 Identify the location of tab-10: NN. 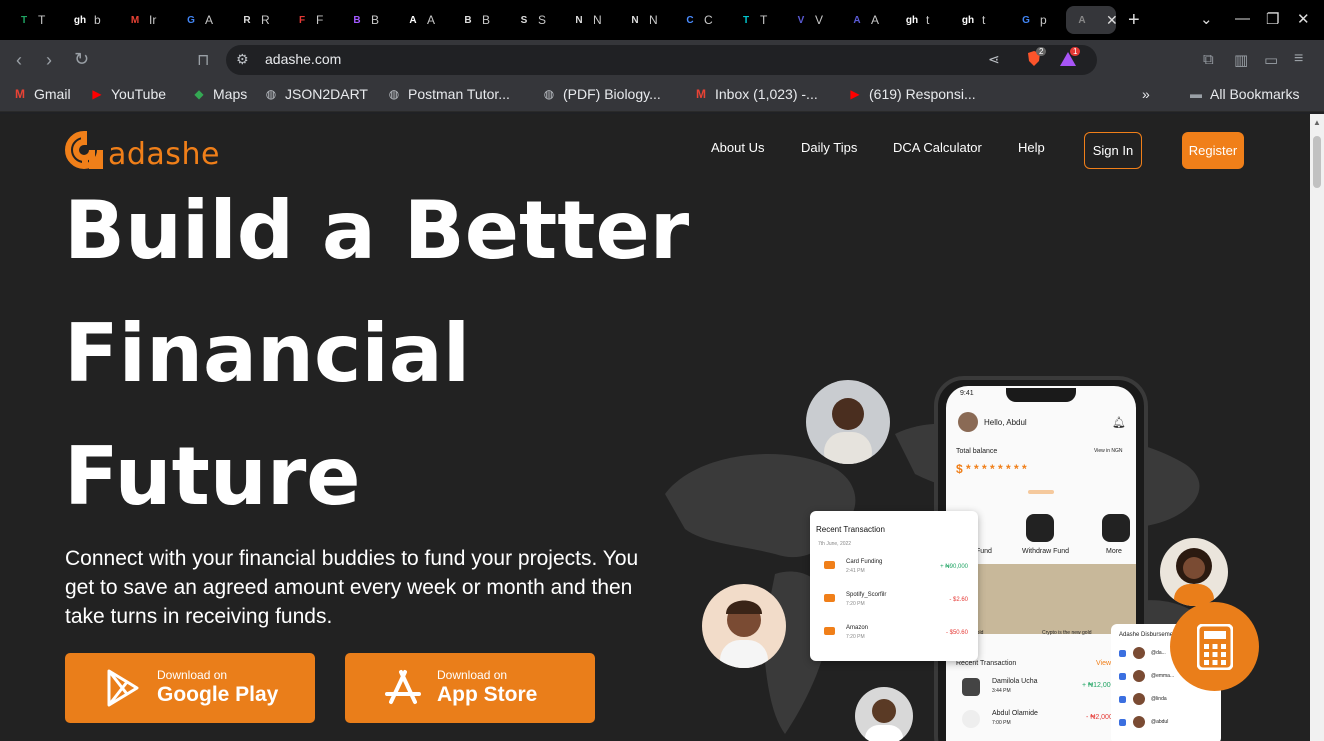
(589, 20).